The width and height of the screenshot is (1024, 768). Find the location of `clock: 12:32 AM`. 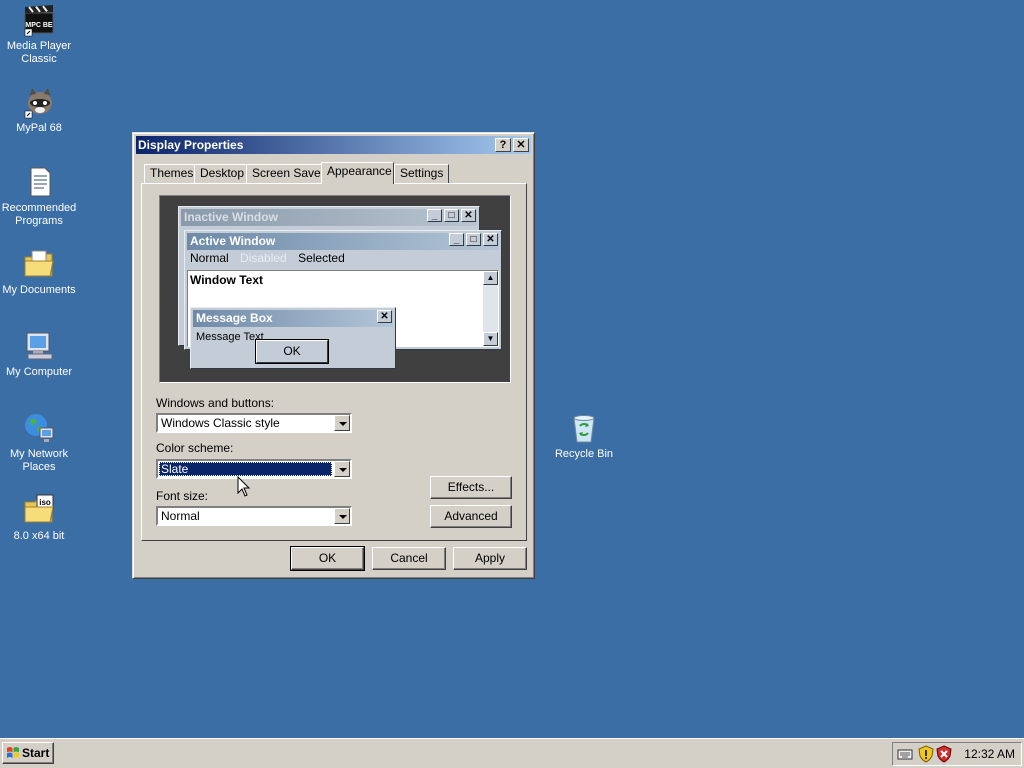

clock: 12:32 AM is located at coordinates (989, 754).